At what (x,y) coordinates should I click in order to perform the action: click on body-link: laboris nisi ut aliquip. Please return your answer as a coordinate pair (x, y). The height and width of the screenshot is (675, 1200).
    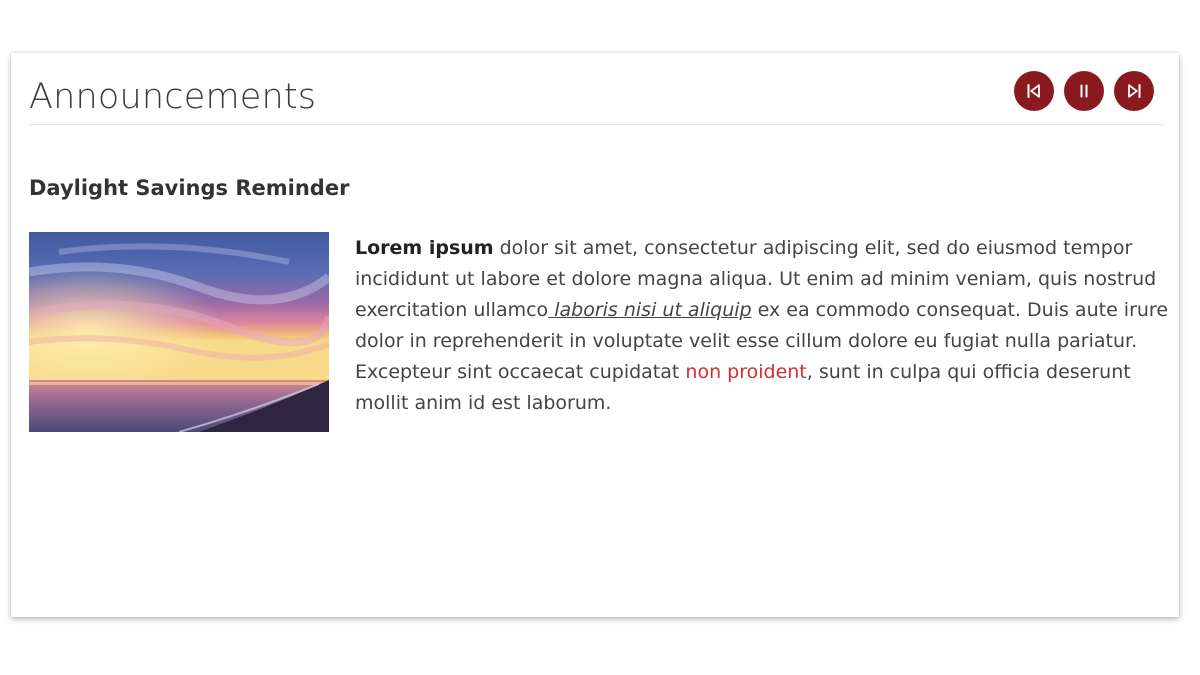
    Looking at the image, I should click on (649, 310).